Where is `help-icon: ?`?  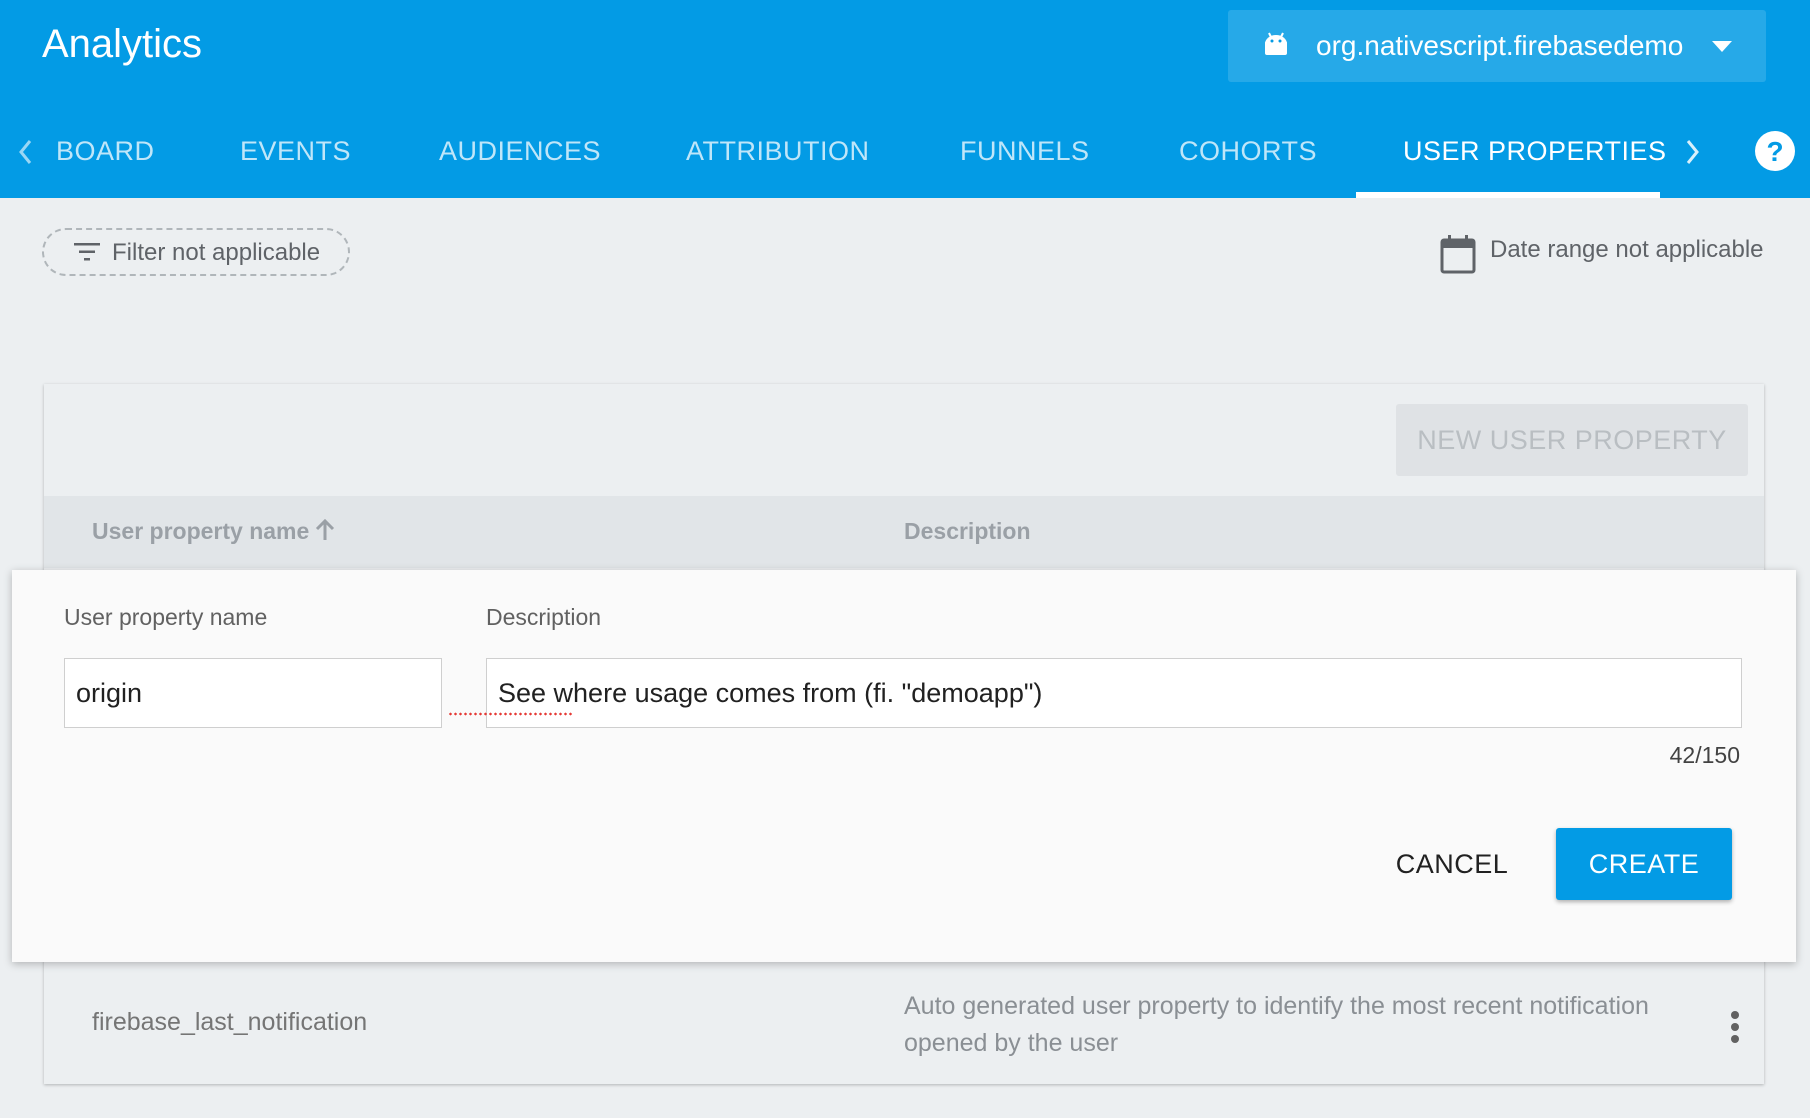 help-icon: ? is located at coordinates (1775, 151).